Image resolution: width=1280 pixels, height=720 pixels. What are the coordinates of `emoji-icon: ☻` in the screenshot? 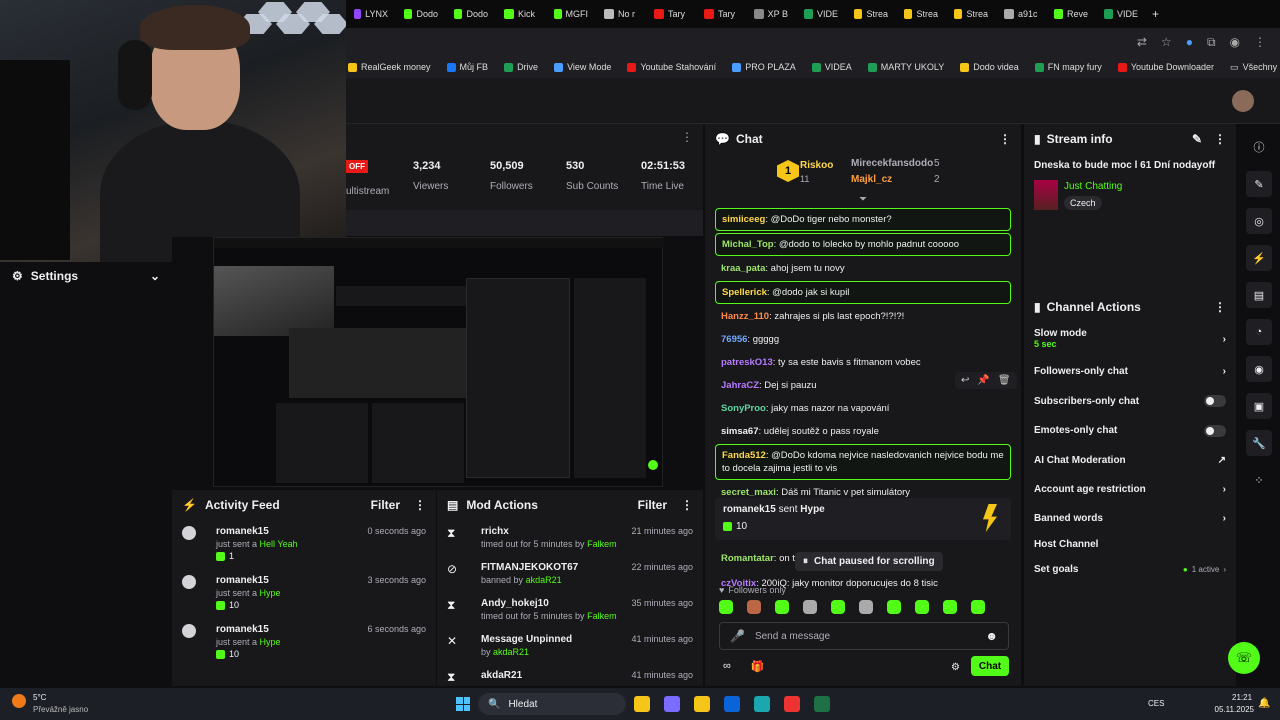 It's located at (991, 636).